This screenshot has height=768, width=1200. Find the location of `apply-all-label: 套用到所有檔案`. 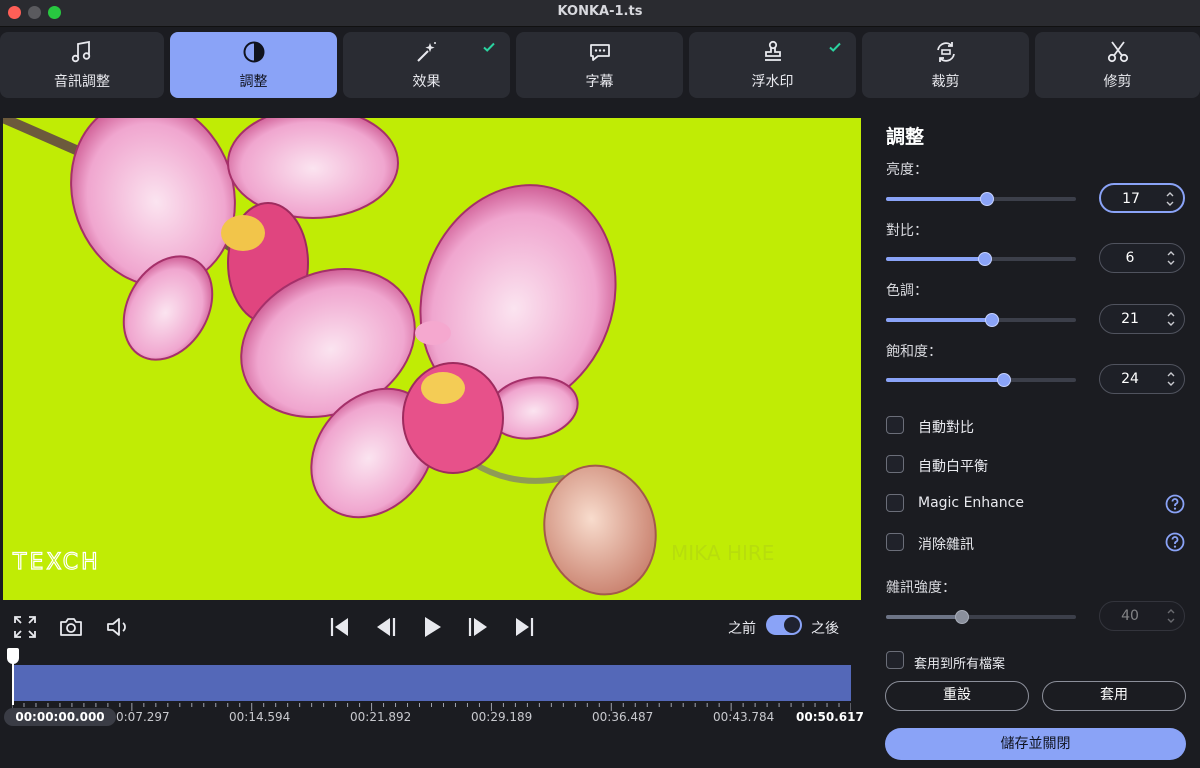

apply-all-label: 套用到所有檔案 is located at coordinates (960, 664).